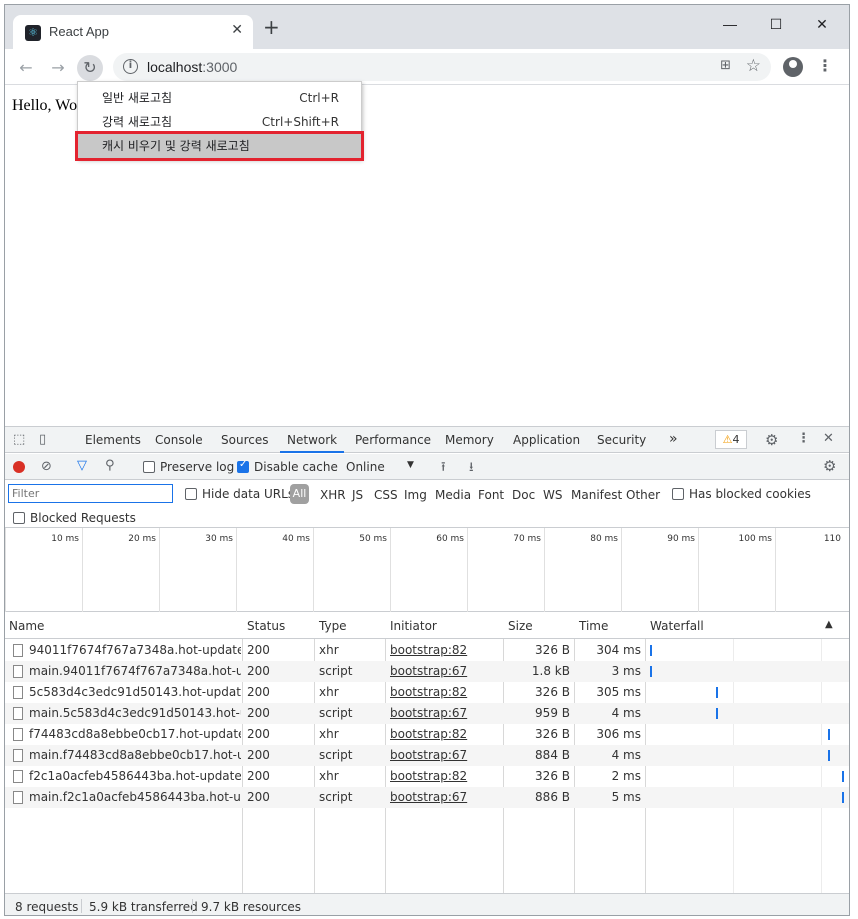 This screenshot has width=858, height=919. I want to click on filter-funnel-icon: ▽, so click(82, 465).